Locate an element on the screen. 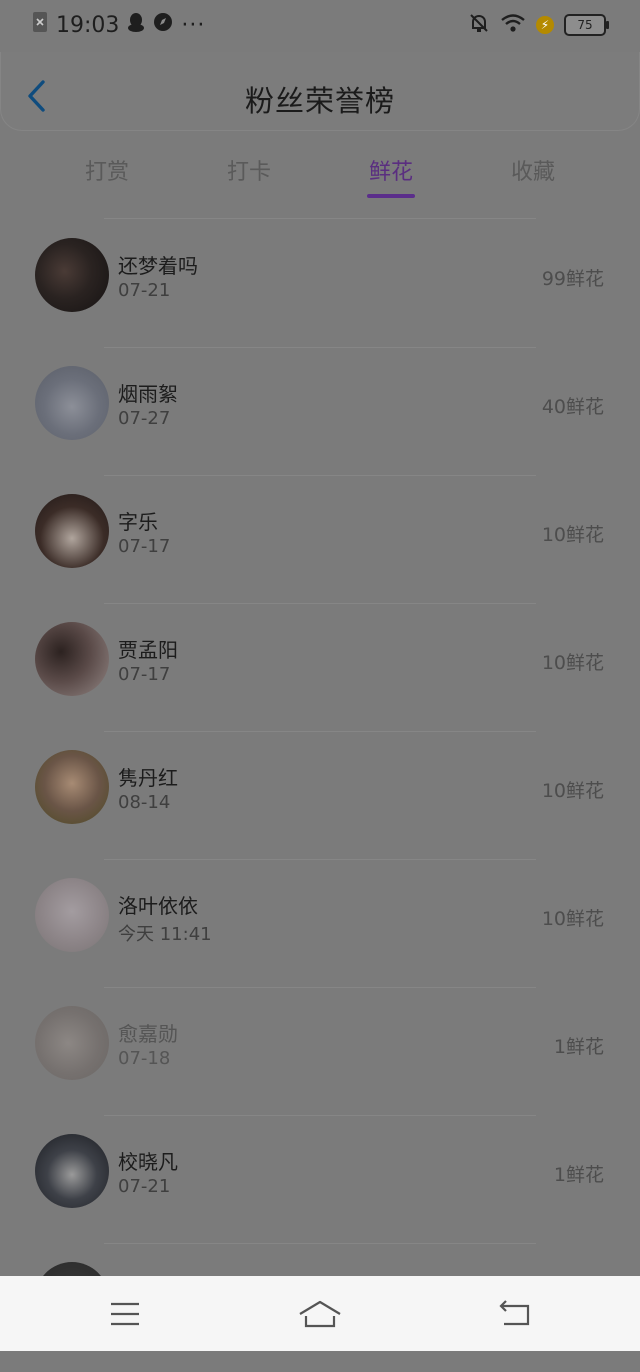 The width and height of the screenshot is (640, 1372). divider is located at coordinates (320, 218).